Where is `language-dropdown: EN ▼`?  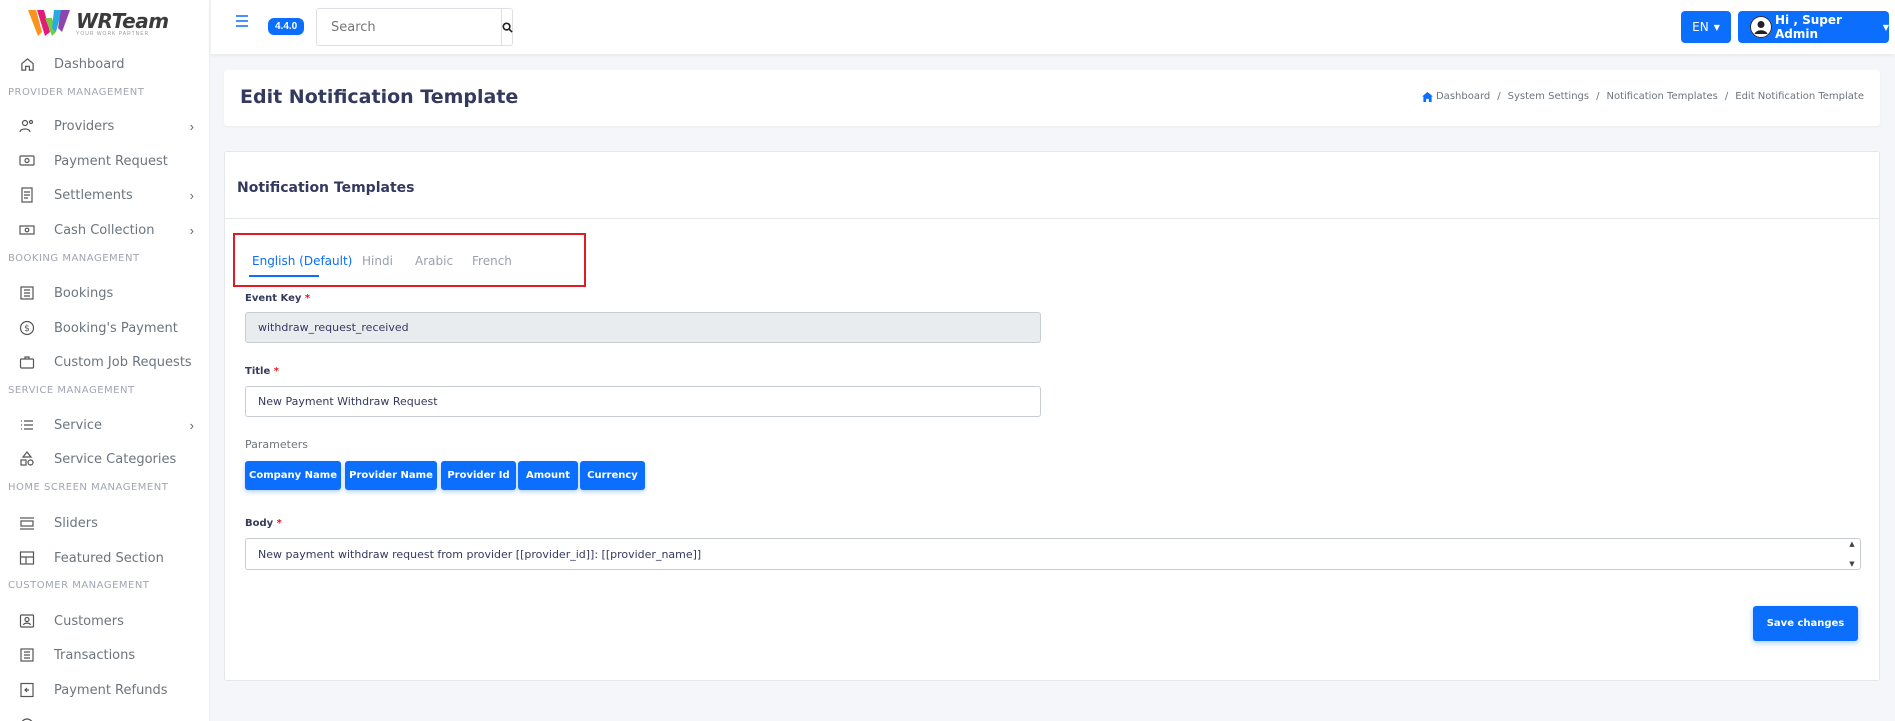 language-dropdown: EN ▼ is located at coordinates (1706, 27).